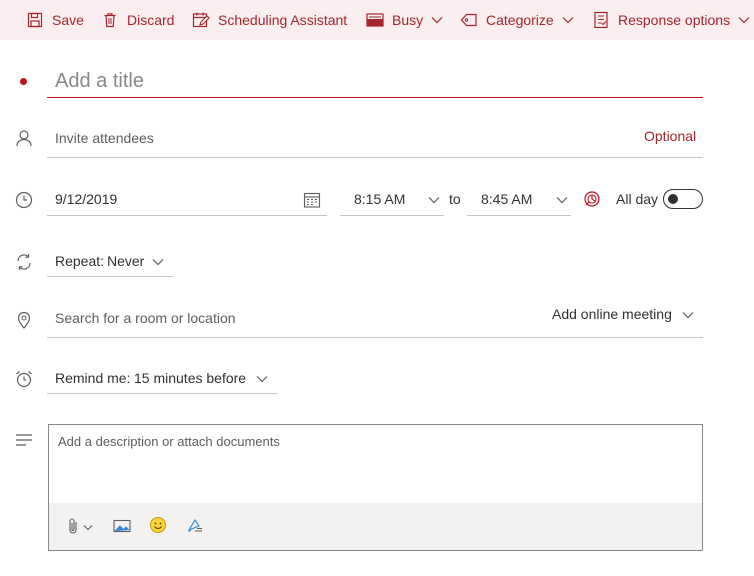  What do you see at coordinates (24, 379) in the screenshot?
I see `alarm-clock-icon` at bounding box center [24, 379].